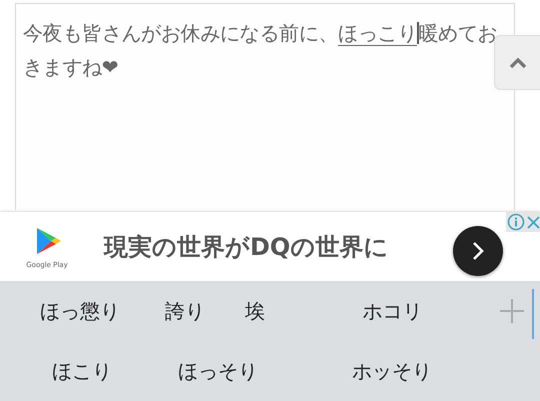 The image size is (540, 401). Describe the element at coordinates (185, 311) in the screenshot. I see `suggestion-item: 誇り` at that location.